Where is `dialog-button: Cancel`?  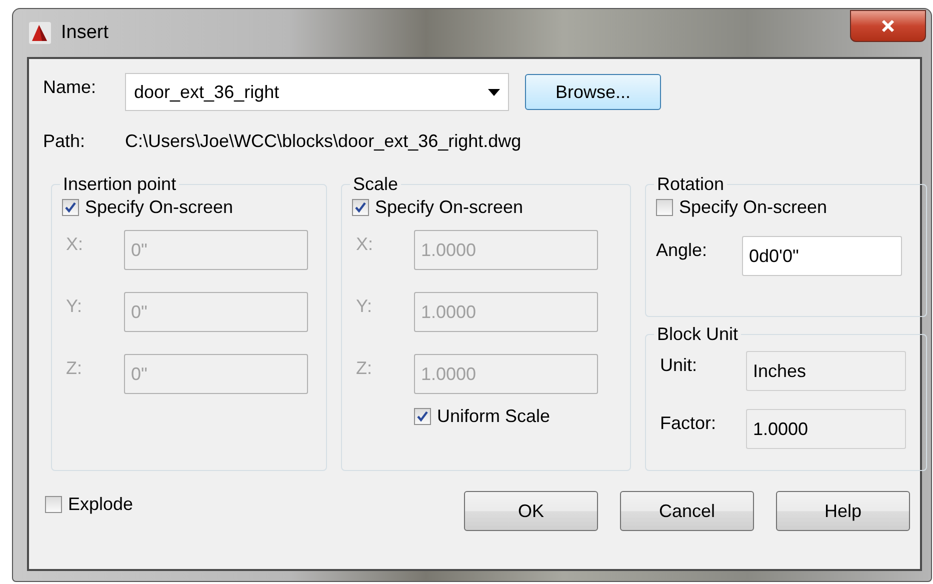
dialog-button: Cancel is located at coordinates (687, 511).